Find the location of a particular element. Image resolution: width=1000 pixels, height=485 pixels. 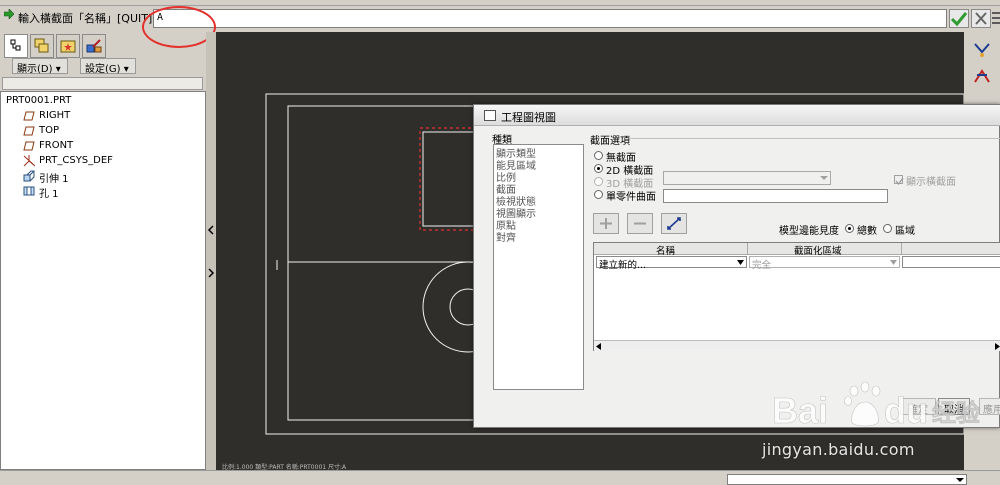

svg-text: du is located at coordinates (906, 410).